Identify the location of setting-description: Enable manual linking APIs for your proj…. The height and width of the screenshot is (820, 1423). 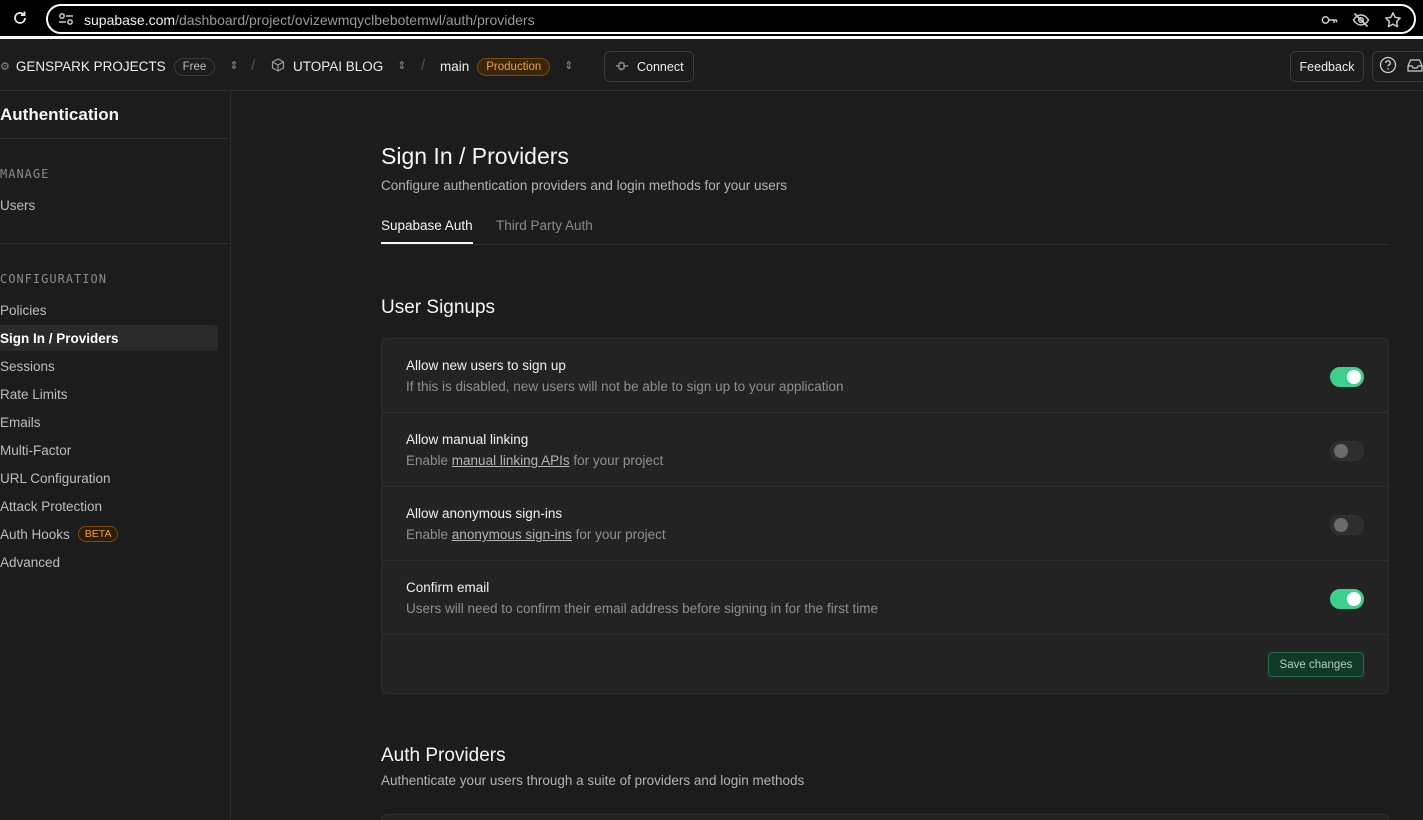
(534, 460).